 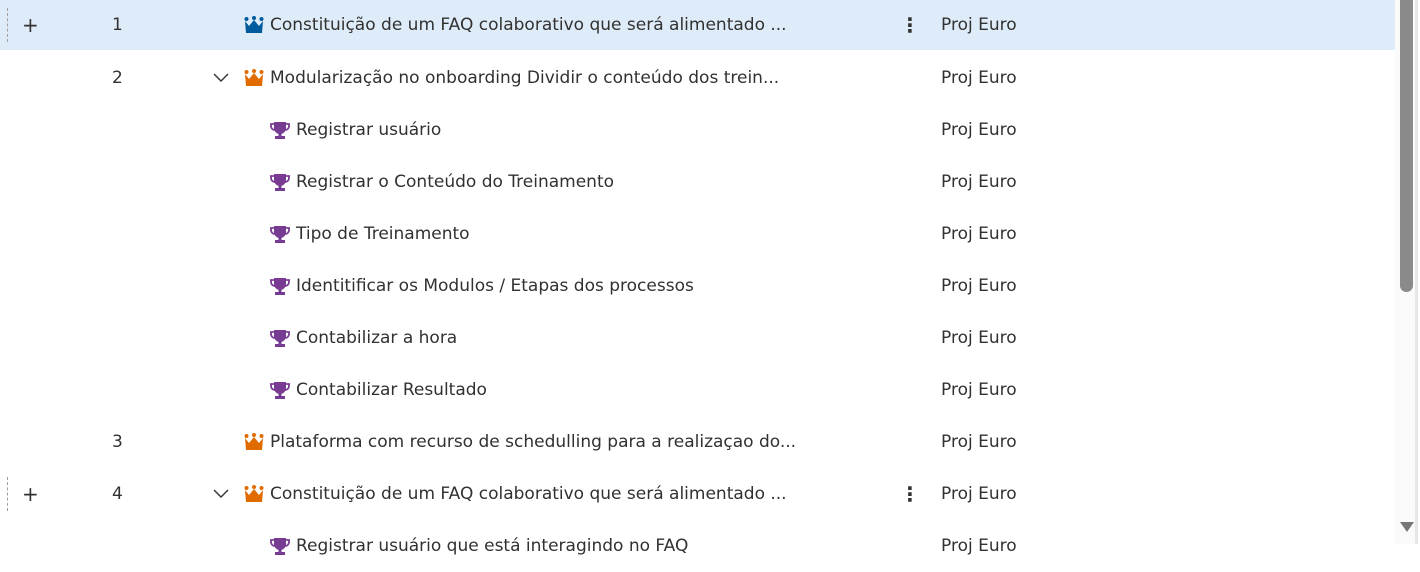 I want to click on work-item-title-cell: Registrar usuário, so click(x=355, y=130).